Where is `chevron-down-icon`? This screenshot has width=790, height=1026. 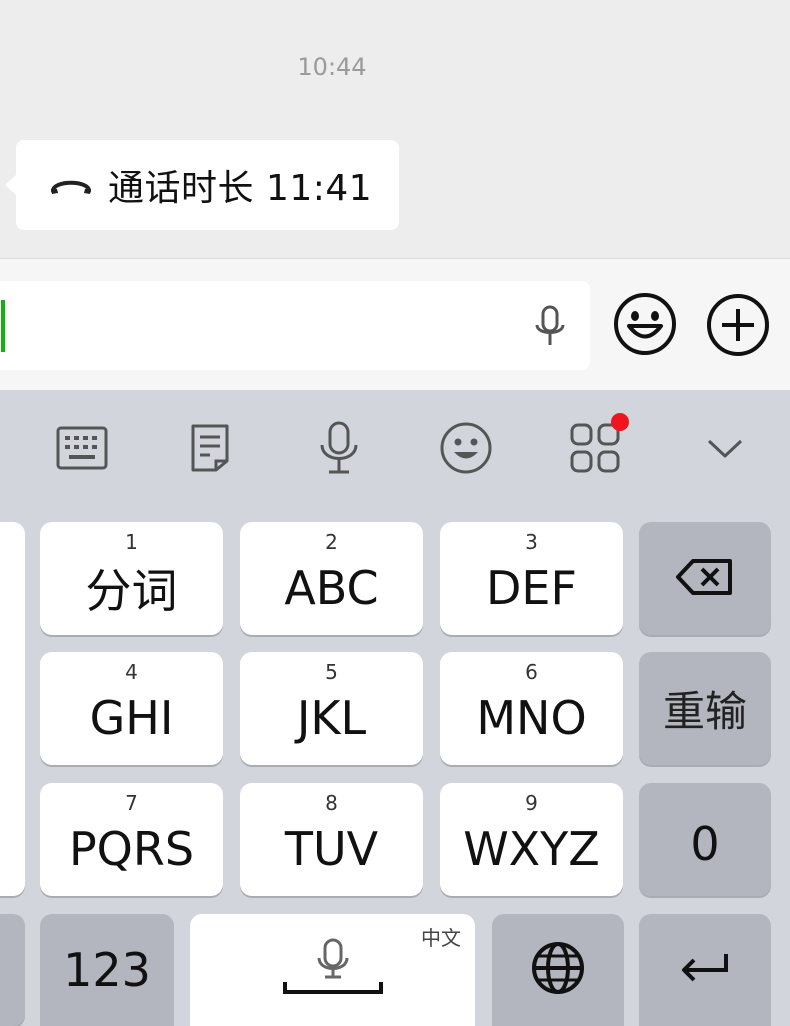 chevron-down-icon is located at coordinates (725, 448).